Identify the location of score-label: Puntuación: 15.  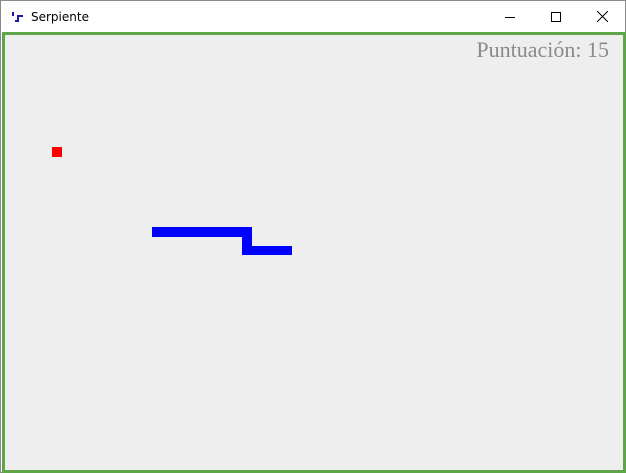
(542, 49).